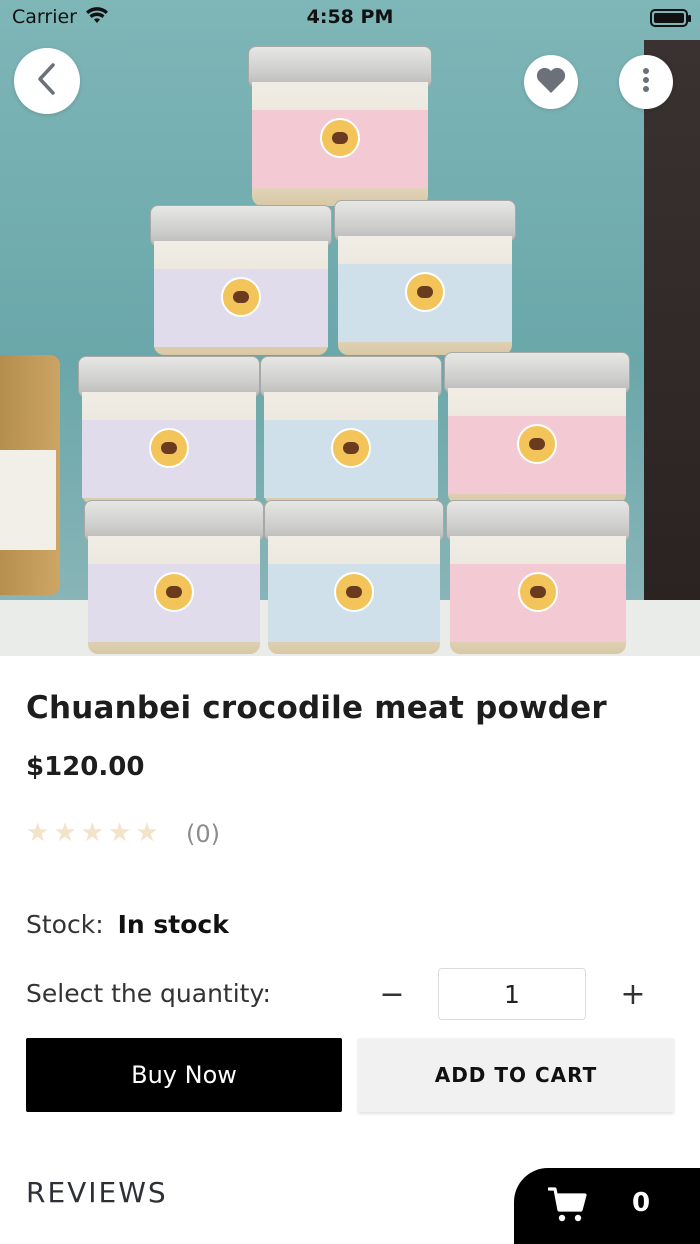  Describe the element at coordinates (392, 994) in the screenshot. I see `quantity-decrease-button: −` at that location.